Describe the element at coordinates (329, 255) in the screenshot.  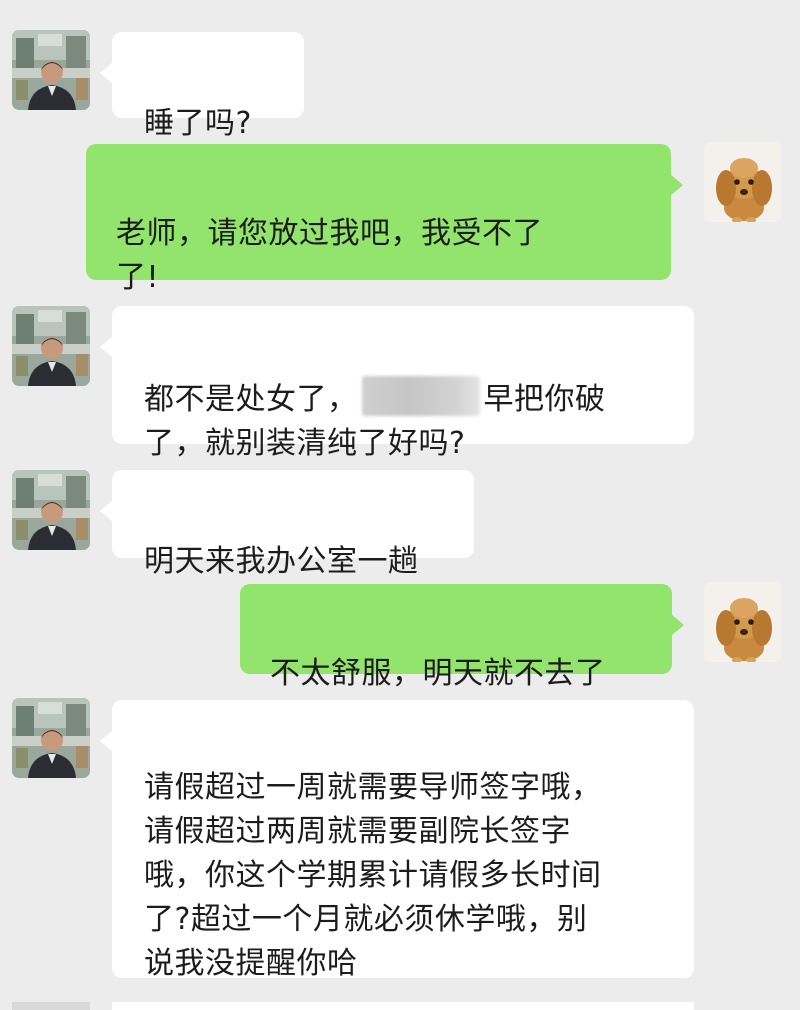
I see `message-text: 老师，请您放过我吧，我受不了 了!` at that location.